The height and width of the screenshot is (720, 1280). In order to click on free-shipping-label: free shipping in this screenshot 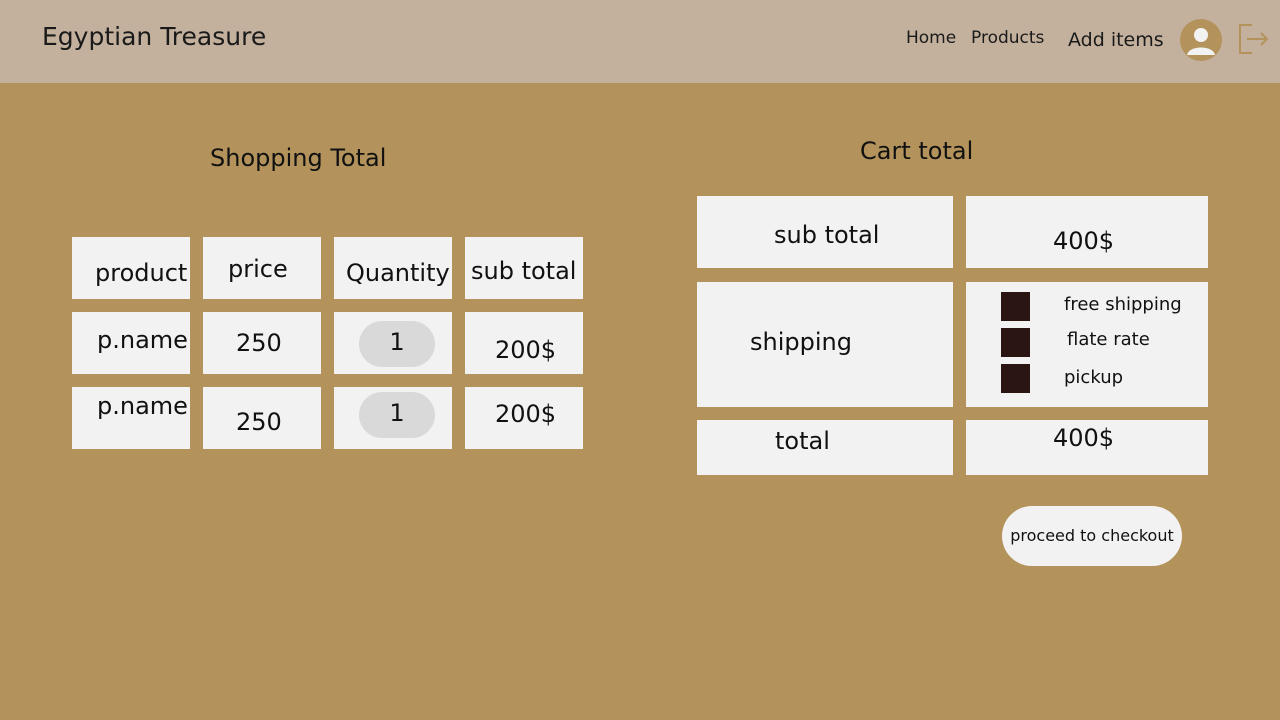, I will do `click(1123, 304)`.